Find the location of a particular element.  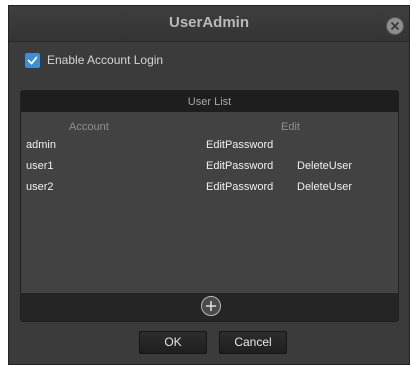

plus-circle-icon is located at coordinates (211, 306).